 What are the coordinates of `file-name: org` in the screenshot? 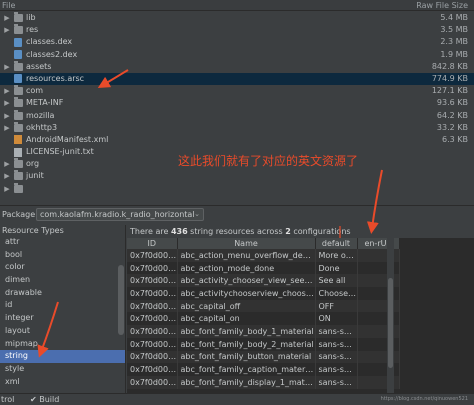 It's located at (33, 164).